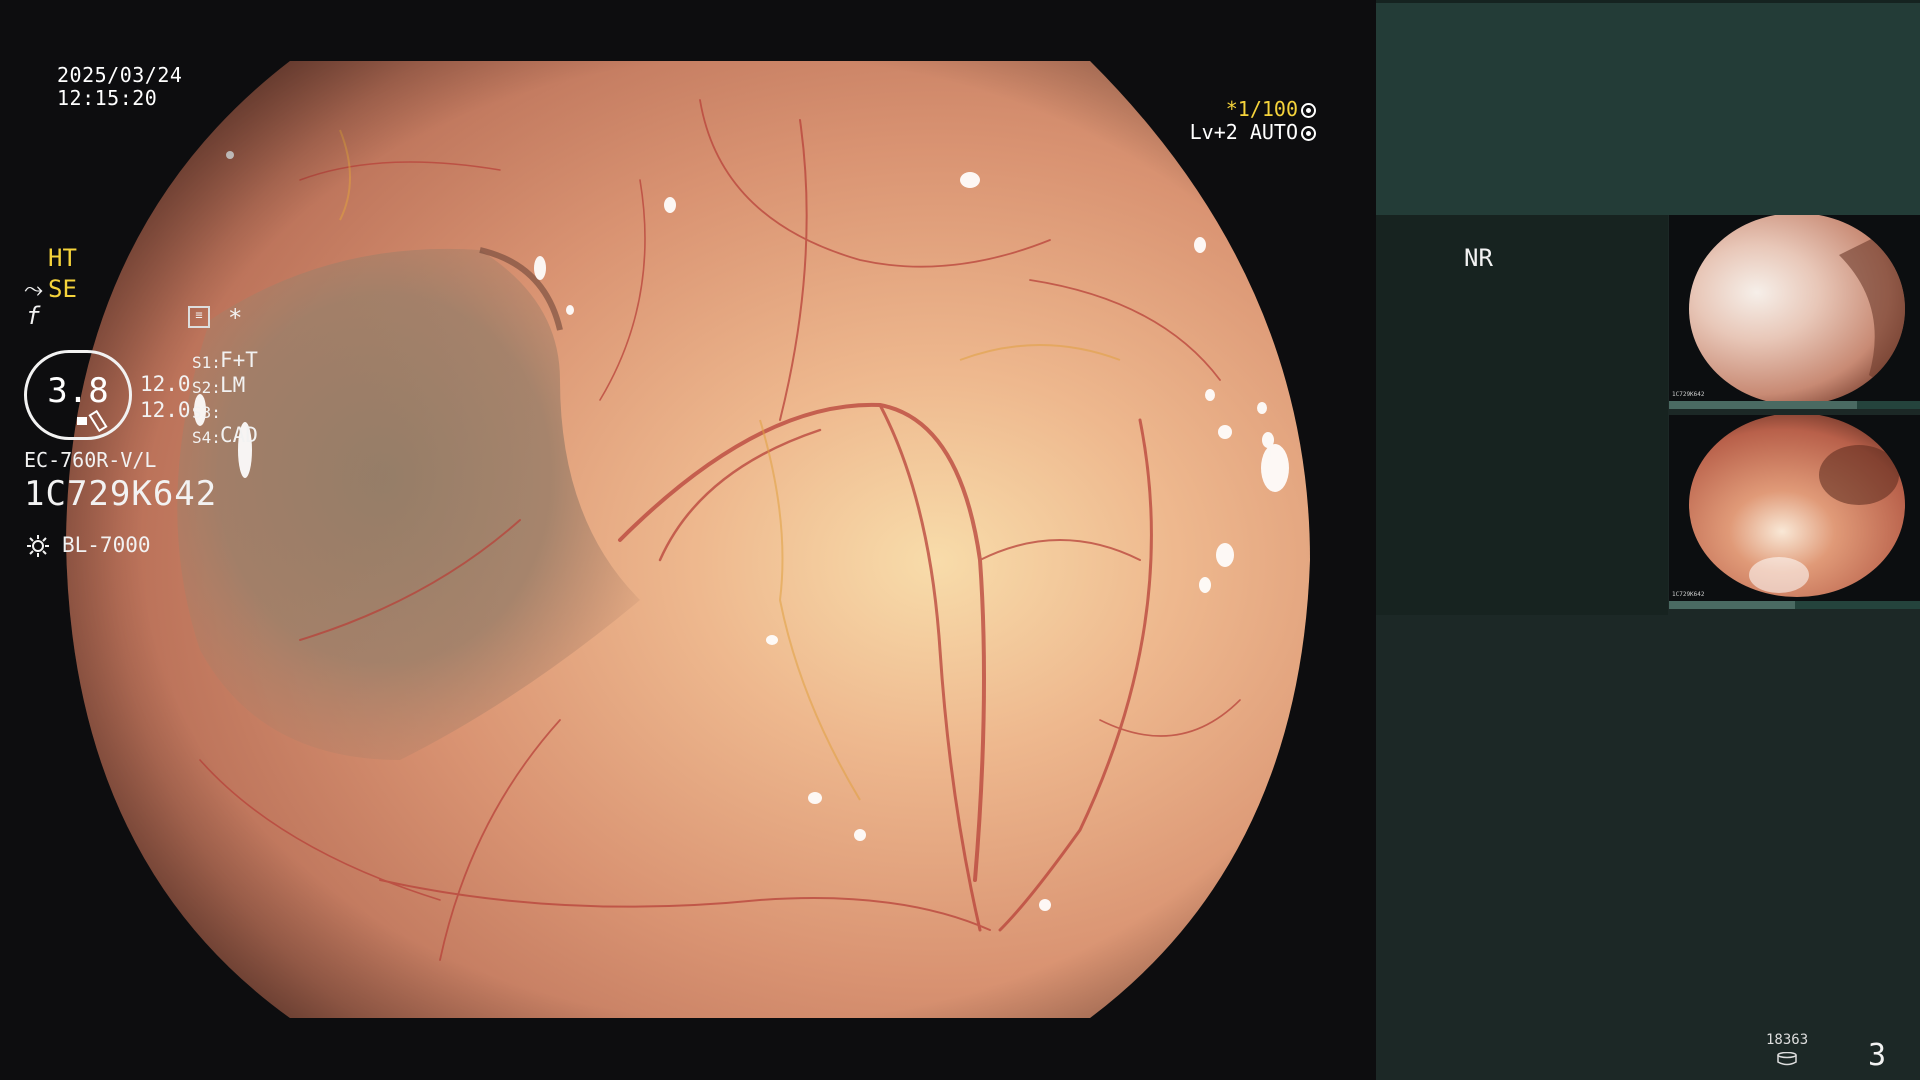 This screenshot has height=1080, width=1920. What do you see at coordinates (165, 384) in the screenshot?
I see `value-1: 12.0` at bounding box center [165, 384].